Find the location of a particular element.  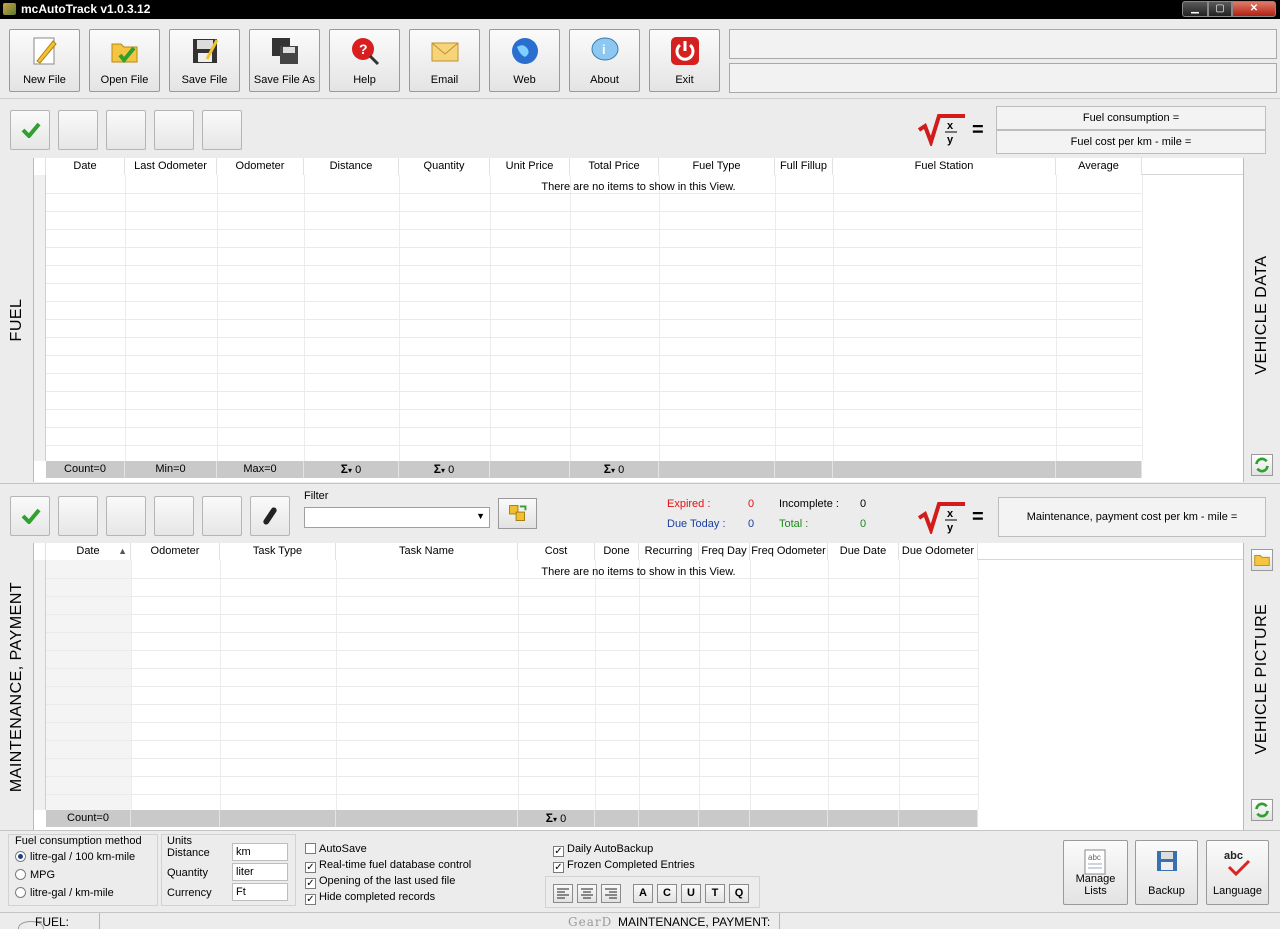

save-file-button: Save File is located at coordinates (204, 60).